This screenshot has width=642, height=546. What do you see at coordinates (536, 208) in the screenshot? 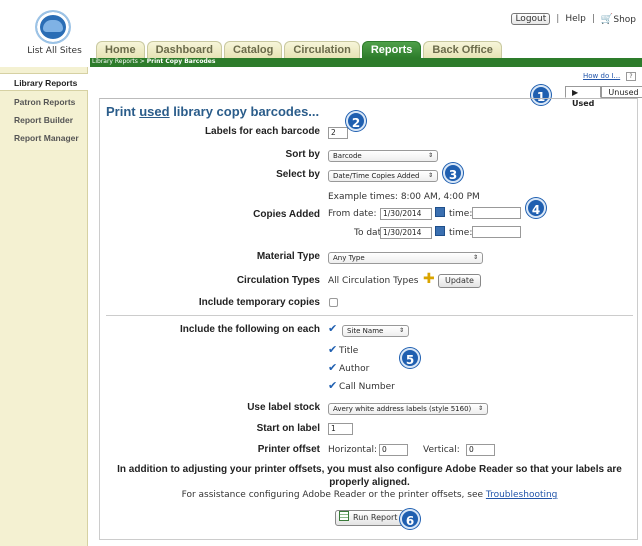
I see `callout-badge-4: 4` at bounding box center [536, 208].